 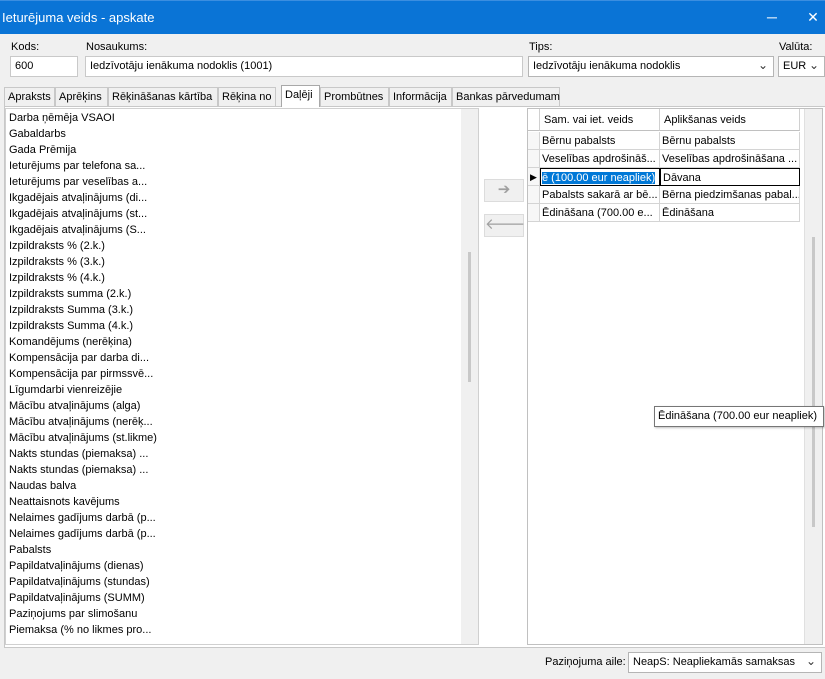 I want to click on list-item: Mācību atvaļinājums (alga), so click(x=74, y=406).